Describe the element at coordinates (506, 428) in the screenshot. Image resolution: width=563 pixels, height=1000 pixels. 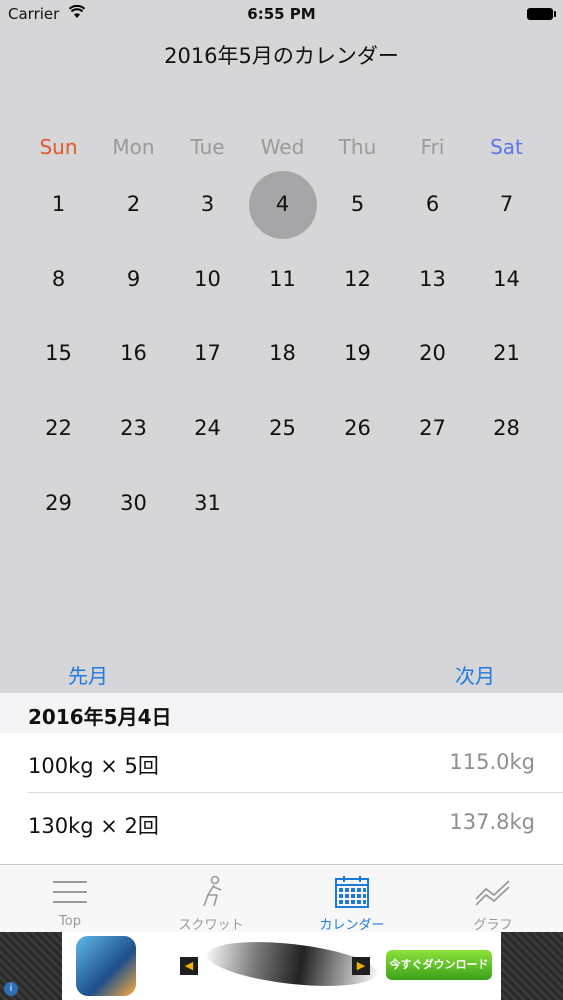
I see `day-28: 28` at that location.